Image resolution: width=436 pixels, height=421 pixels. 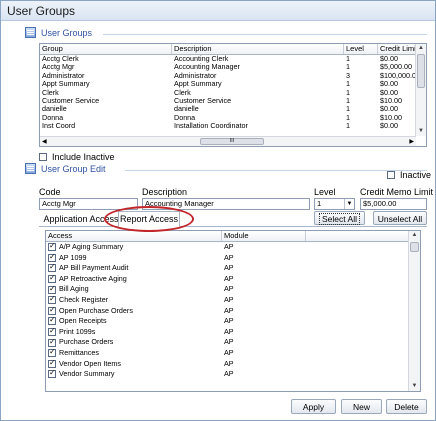 What do you see at coordinates (349, 204) in the screenshot?
I see `chevron-down-icon: ▼` at bounding box center [349, 204].